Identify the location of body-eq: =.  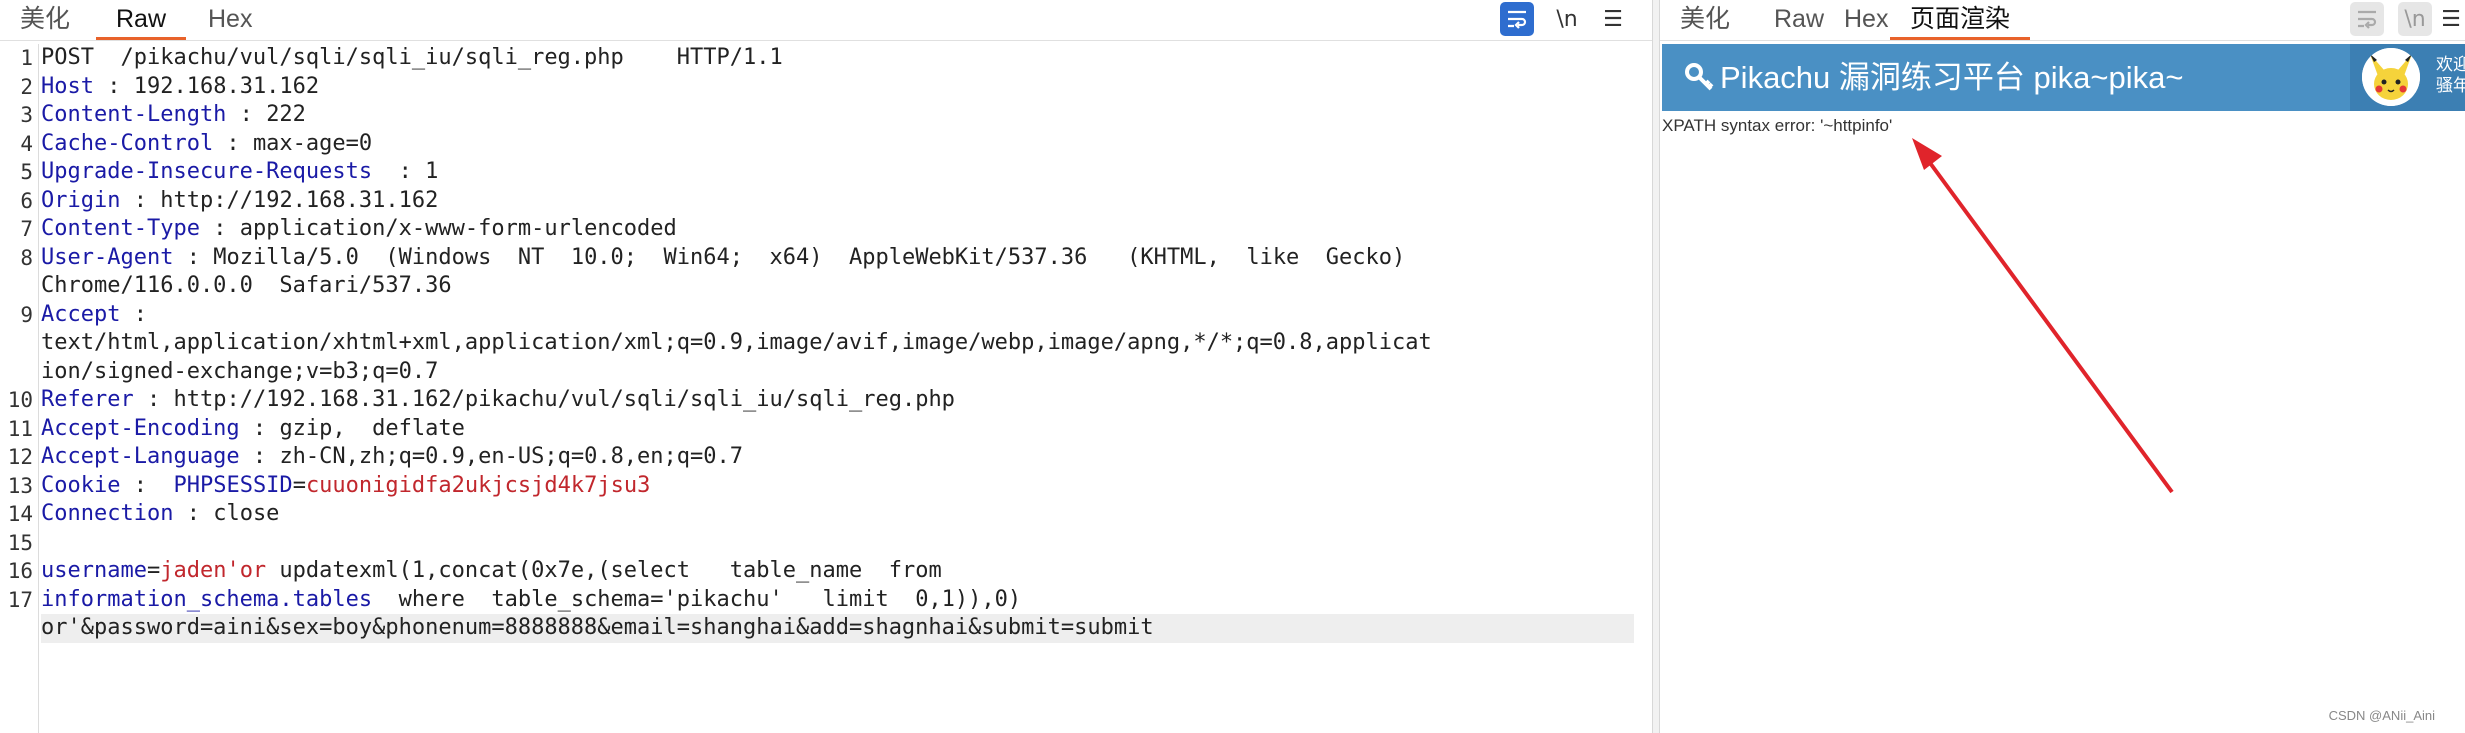
(153, 570).